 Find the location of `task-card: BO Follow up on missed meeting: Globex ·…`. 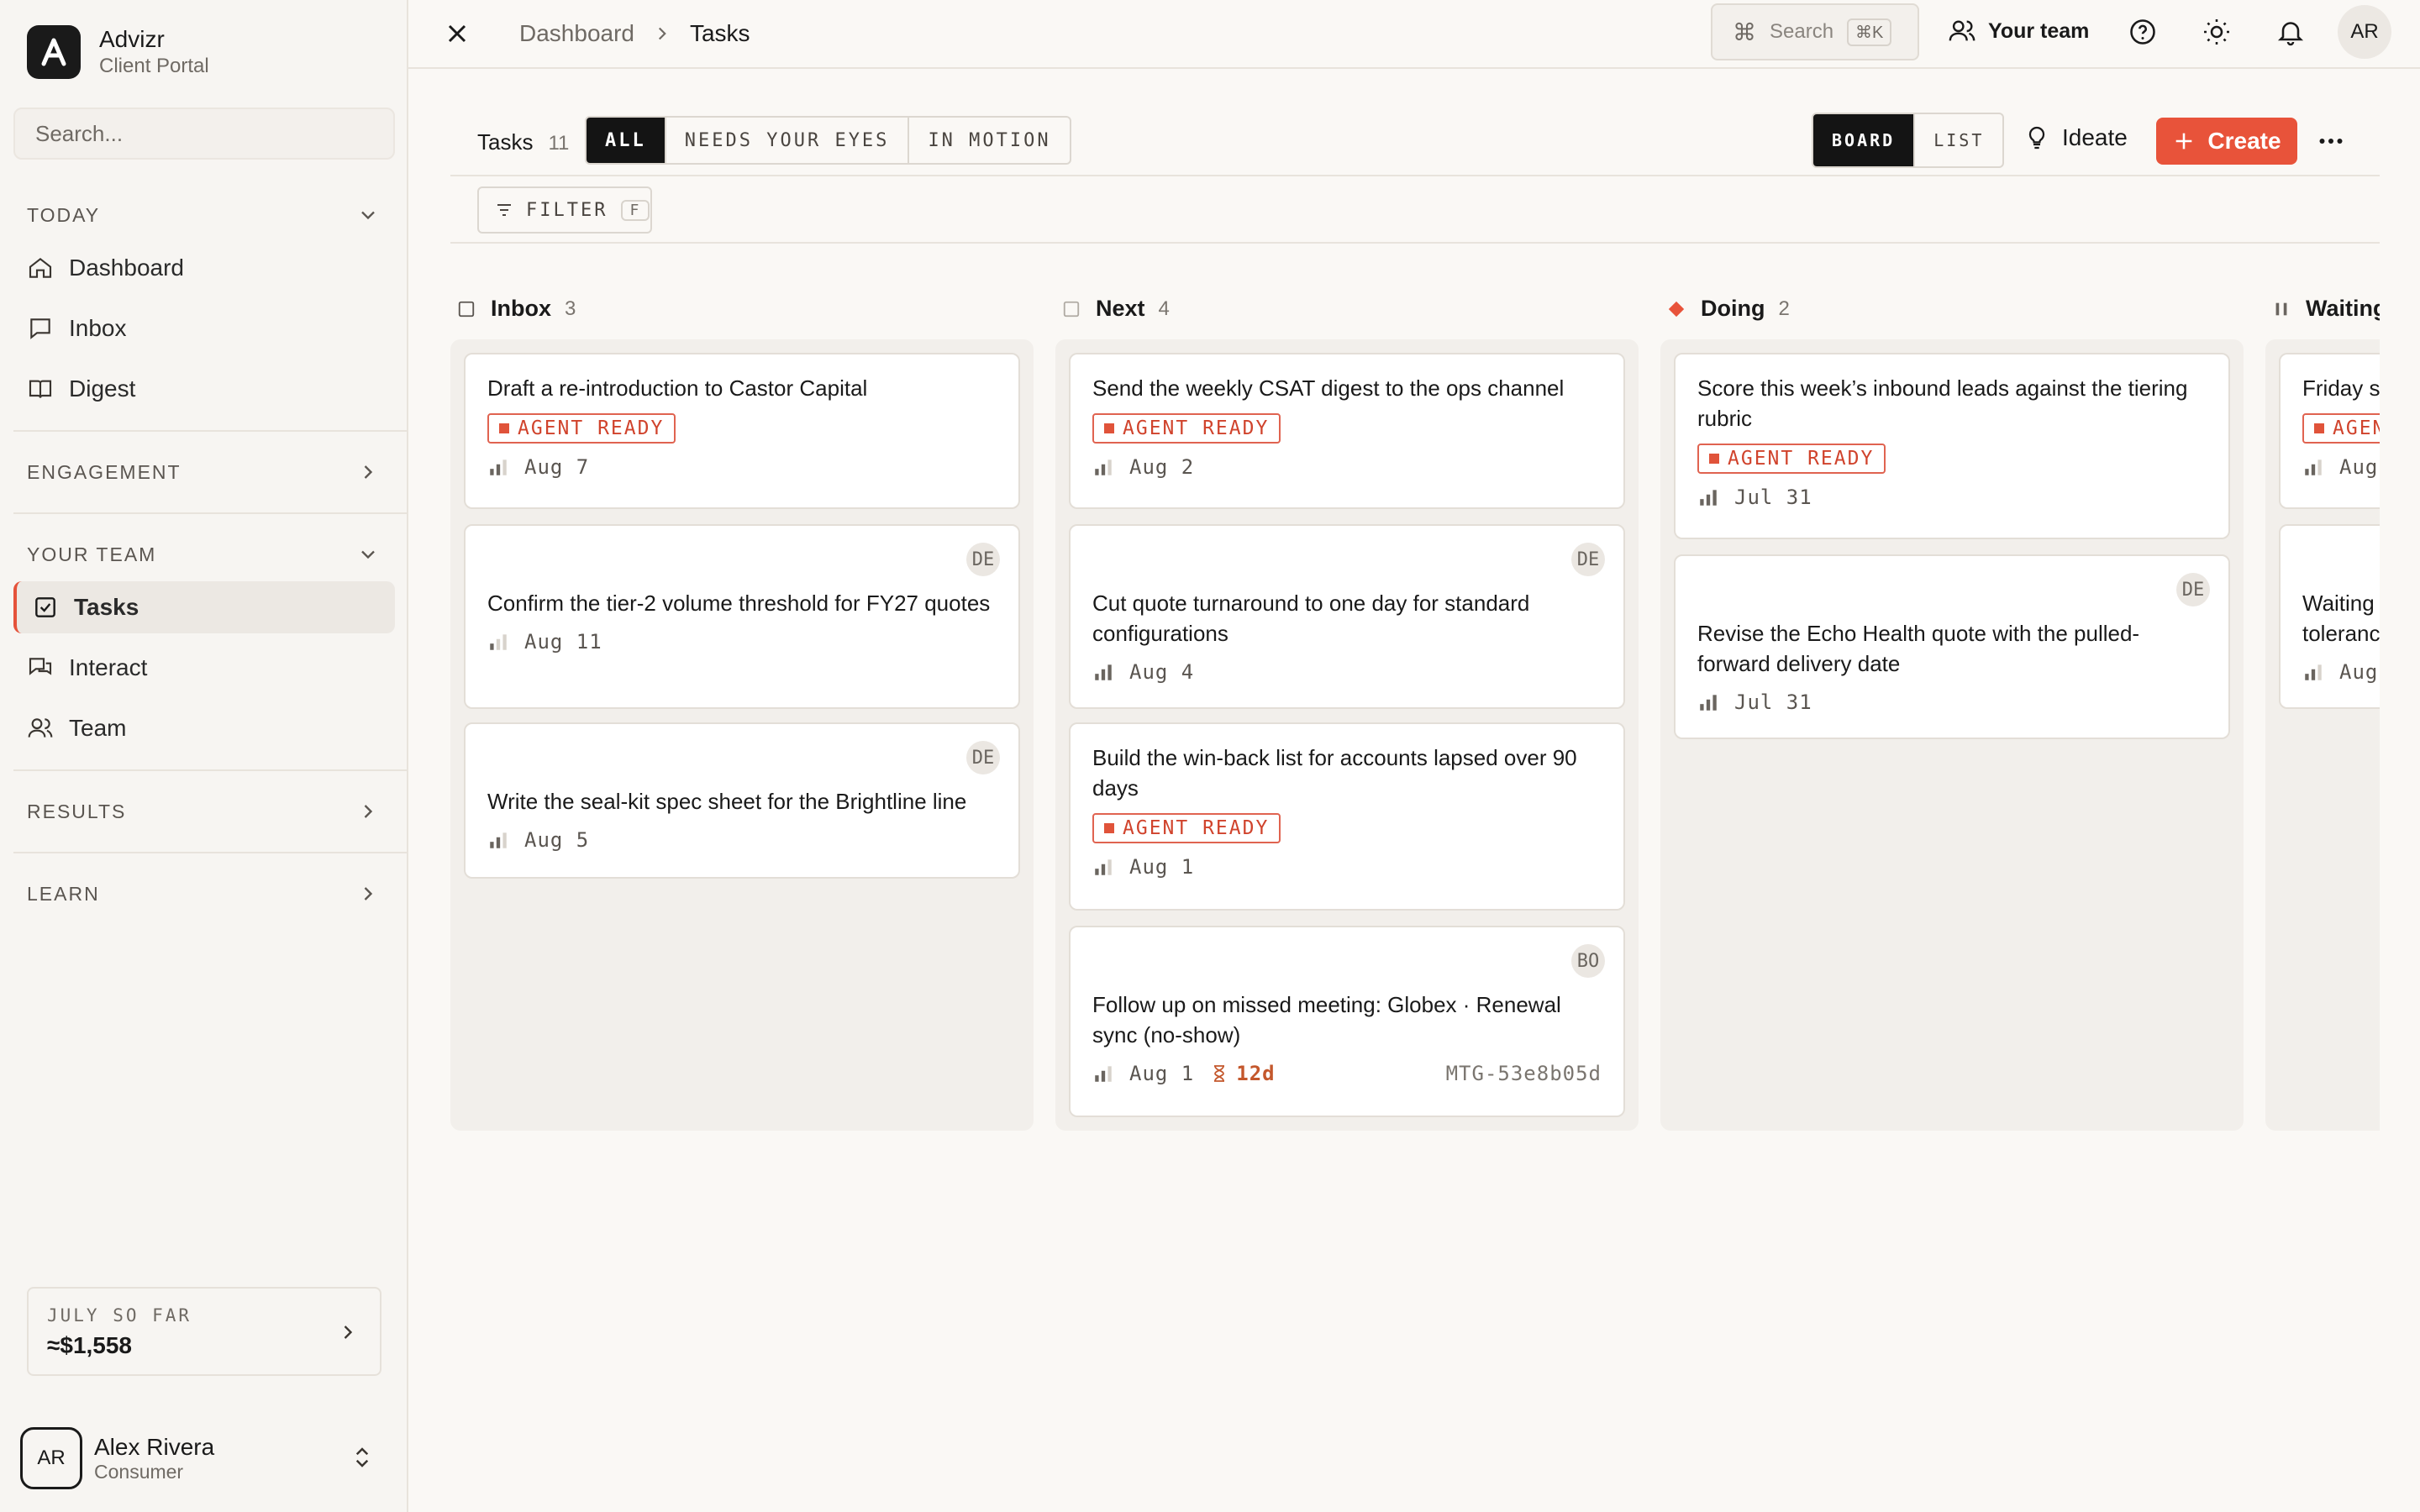

task-card: BO Follow up on missed meeting: Globex ·… is located at coordinates (1347, 1021).